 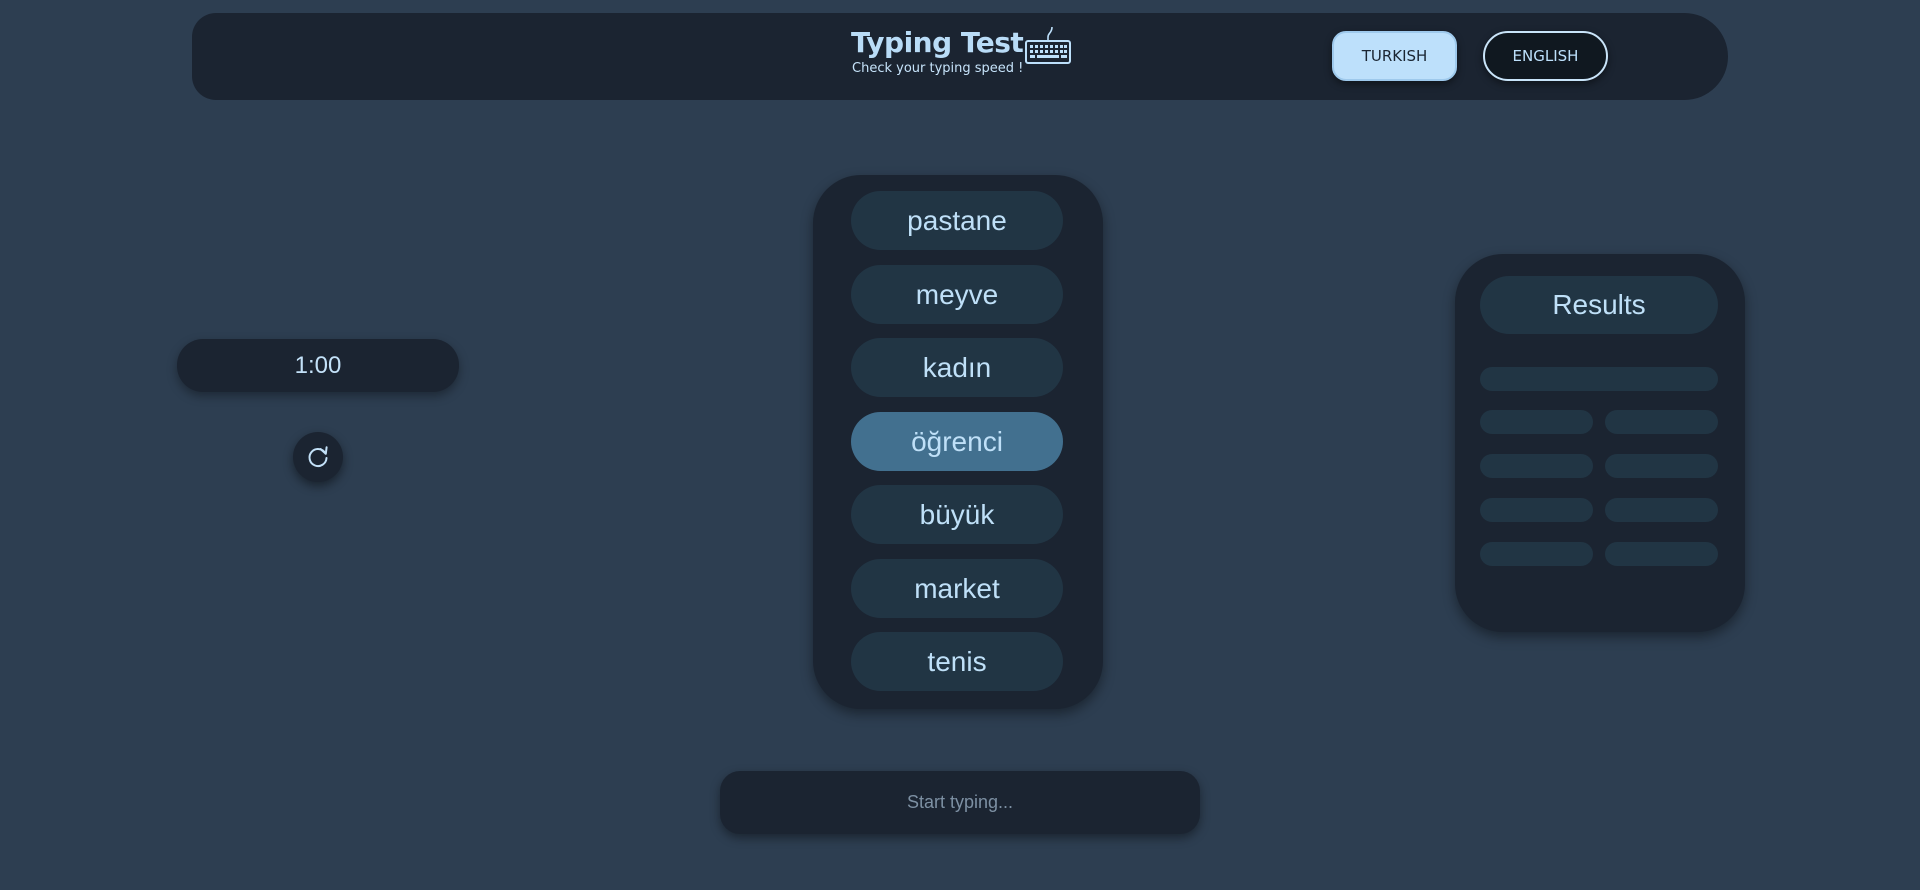 What do you see at coordinates (960, 802) in the screenshot?
I see `typing-input` at bounding box center [960, 802].